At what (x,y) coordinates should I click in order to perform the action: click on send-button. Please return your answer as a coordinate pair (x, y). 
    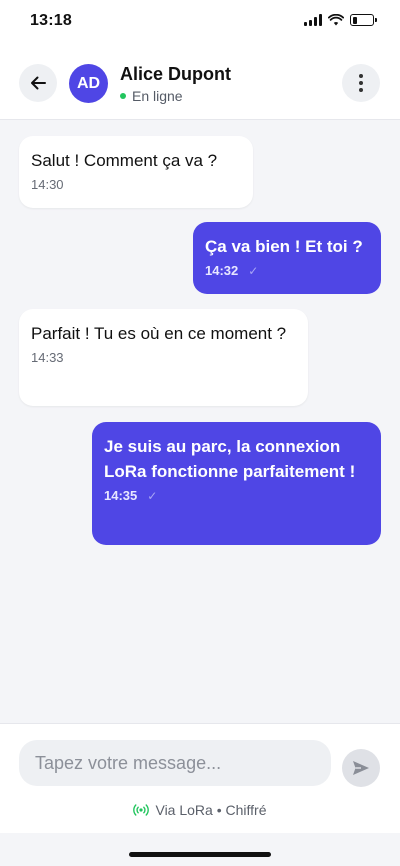
    Looking at the image, I should click on (361, 768).